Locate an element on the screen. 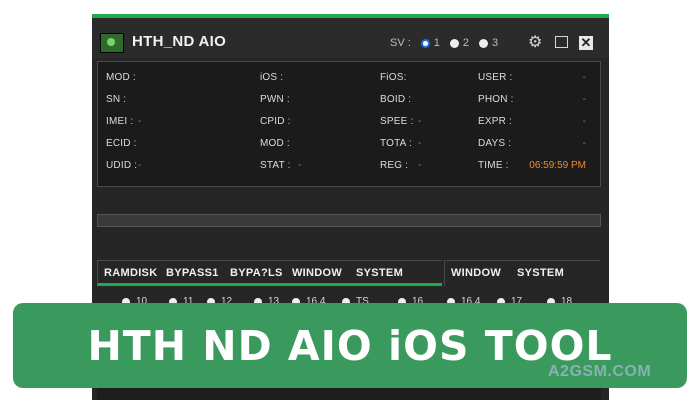 The height and width of the screenshot is (400, 700). settings-gear-icon: ⚙ is located at coordinates (535, 43).